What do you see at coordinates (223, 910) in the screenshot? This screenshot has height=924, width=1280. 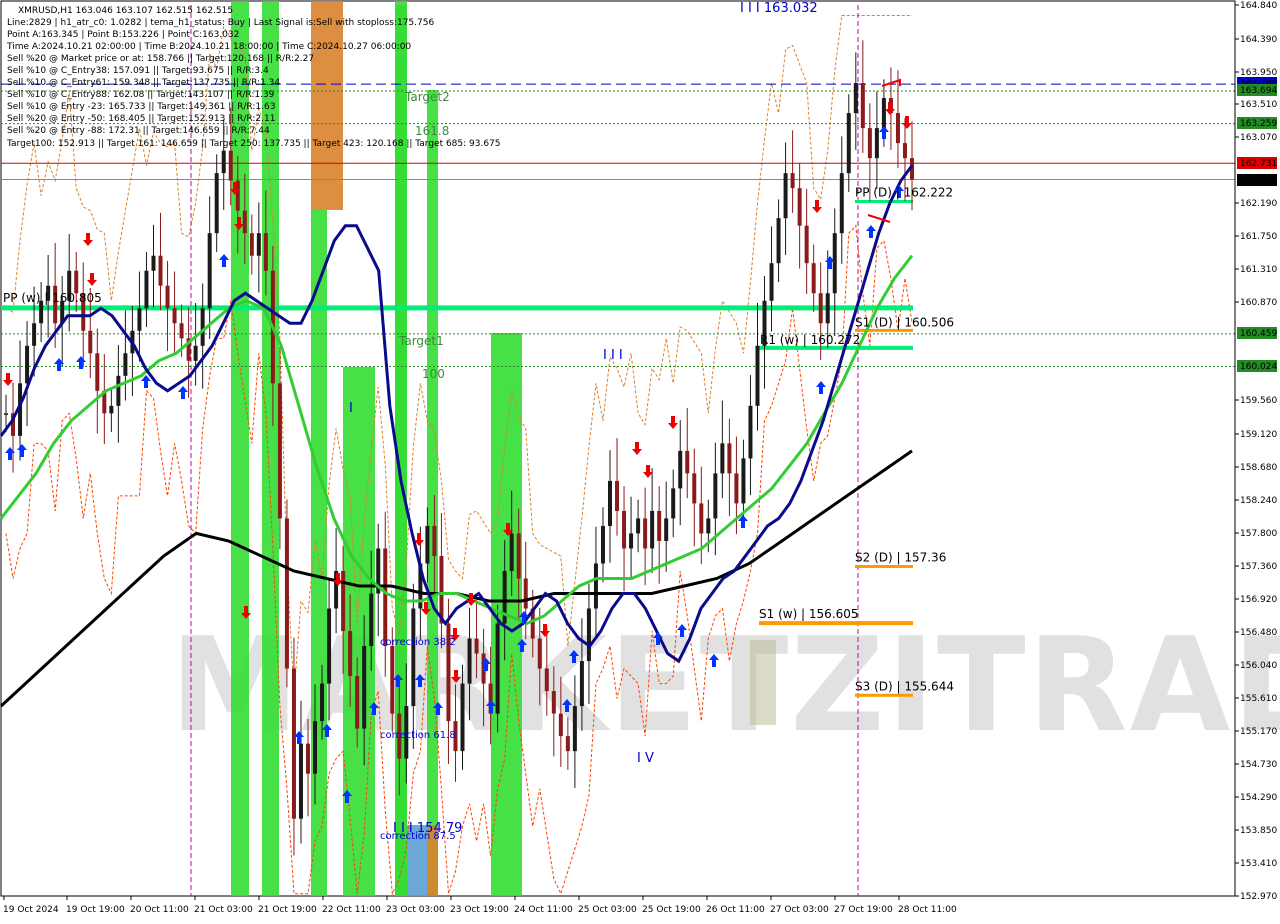 I see `x-tick-label-3: 21 Oct 03:00` at bounding box center [223, 910].